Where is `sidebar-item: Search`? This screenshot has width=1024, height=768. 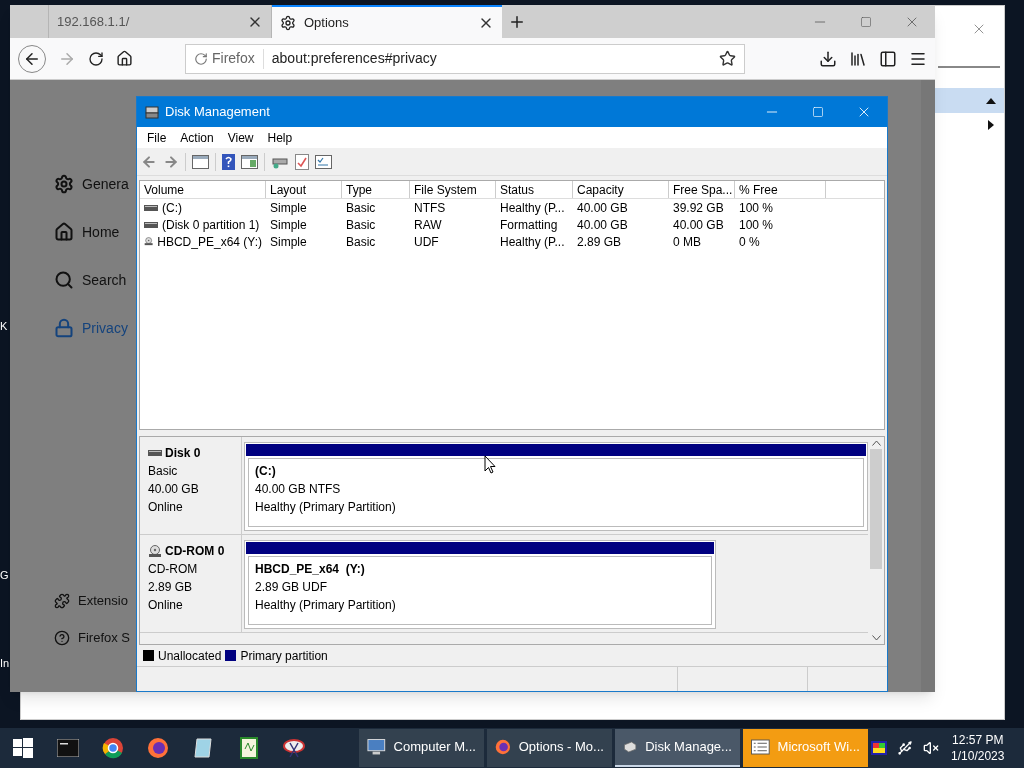 sidebar-item: Search is located at coordinates (90, 280).